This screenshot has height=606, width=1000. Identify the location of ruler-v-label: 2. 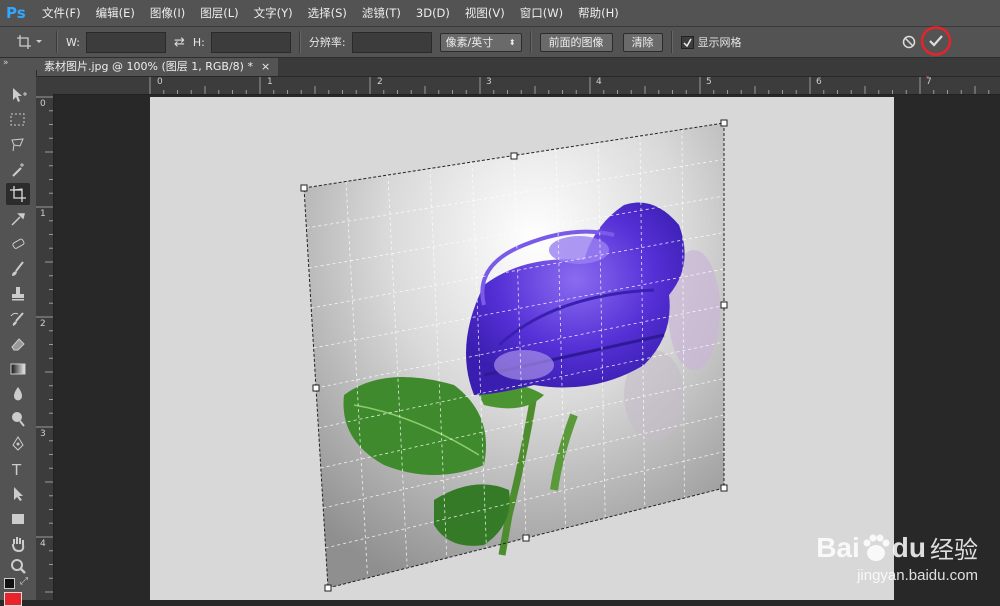
(43, 324).